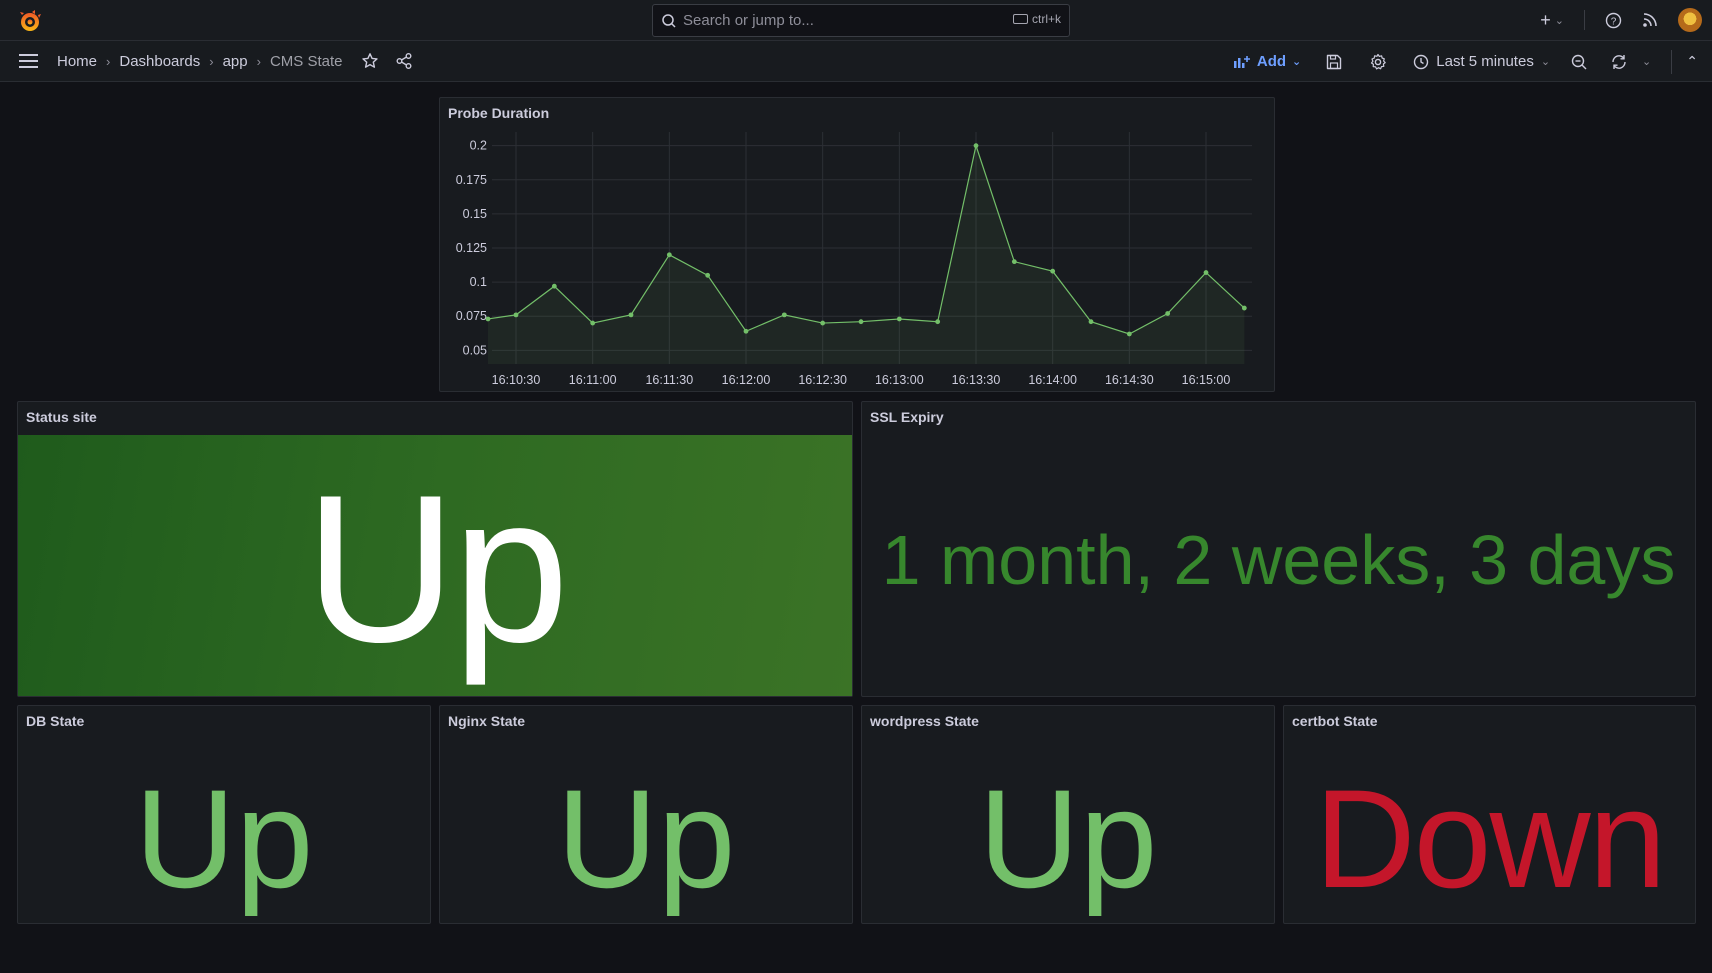 This screenshot has width=1712, height=973. Describe the element at coordinates (478, 282) in the screenshot. I see `y-tick-label: 0.1` at that location.